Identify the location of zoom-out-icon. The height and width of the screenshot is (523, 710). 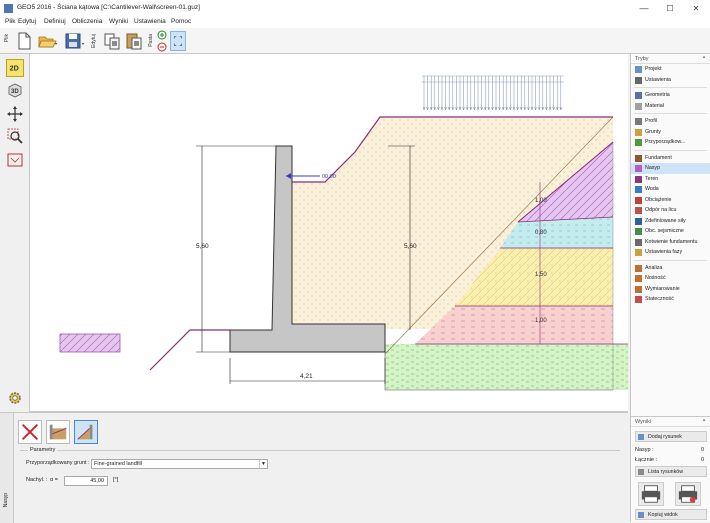
(162, 47).